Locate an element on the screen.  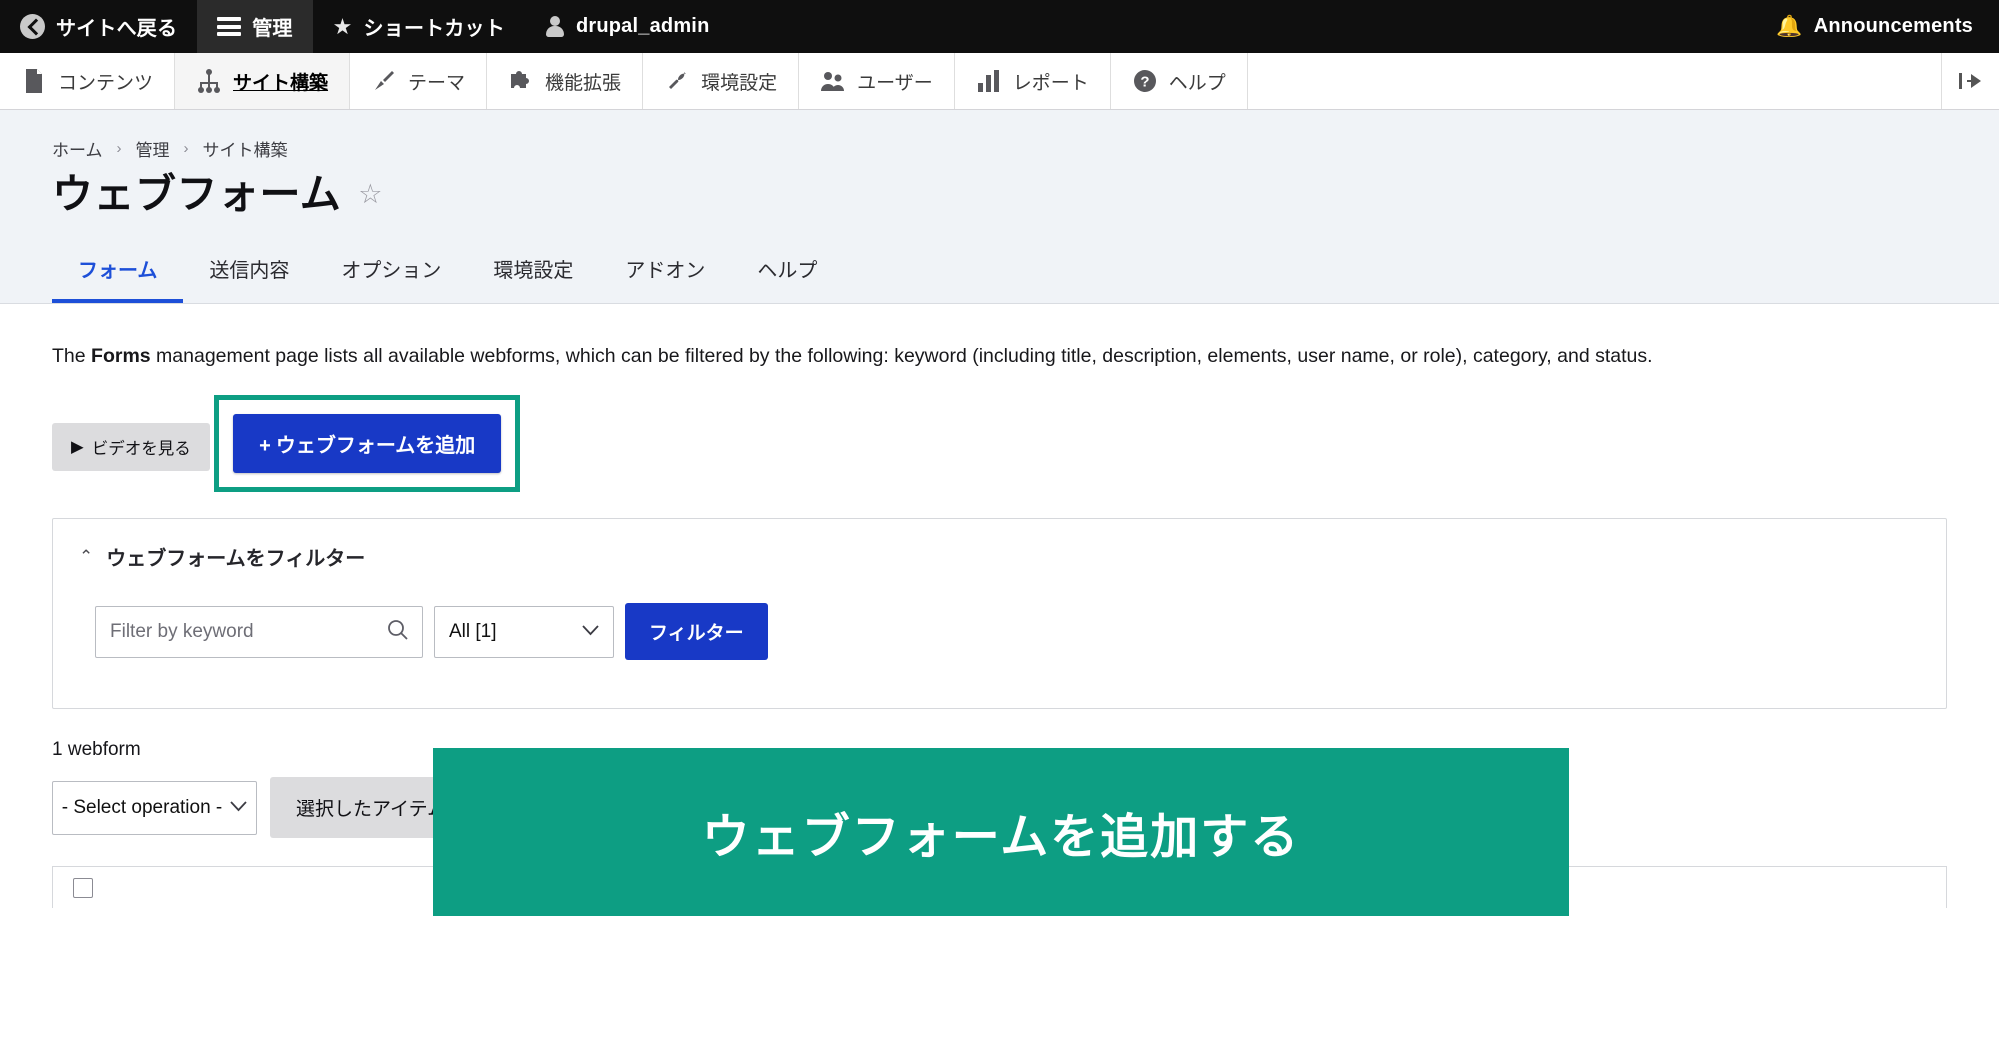
tab-label-configuration: 環境設定 is located at coordinates (533, 271).